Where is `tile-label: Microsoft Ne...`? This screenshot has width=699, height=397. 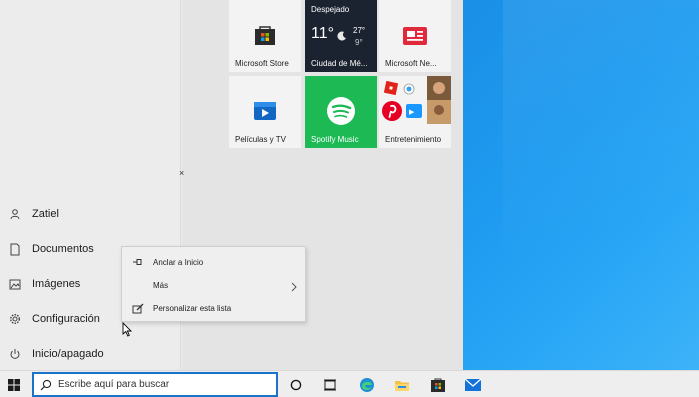
tile-label: Microsoft Ne... is located at coordinates (411, 63).